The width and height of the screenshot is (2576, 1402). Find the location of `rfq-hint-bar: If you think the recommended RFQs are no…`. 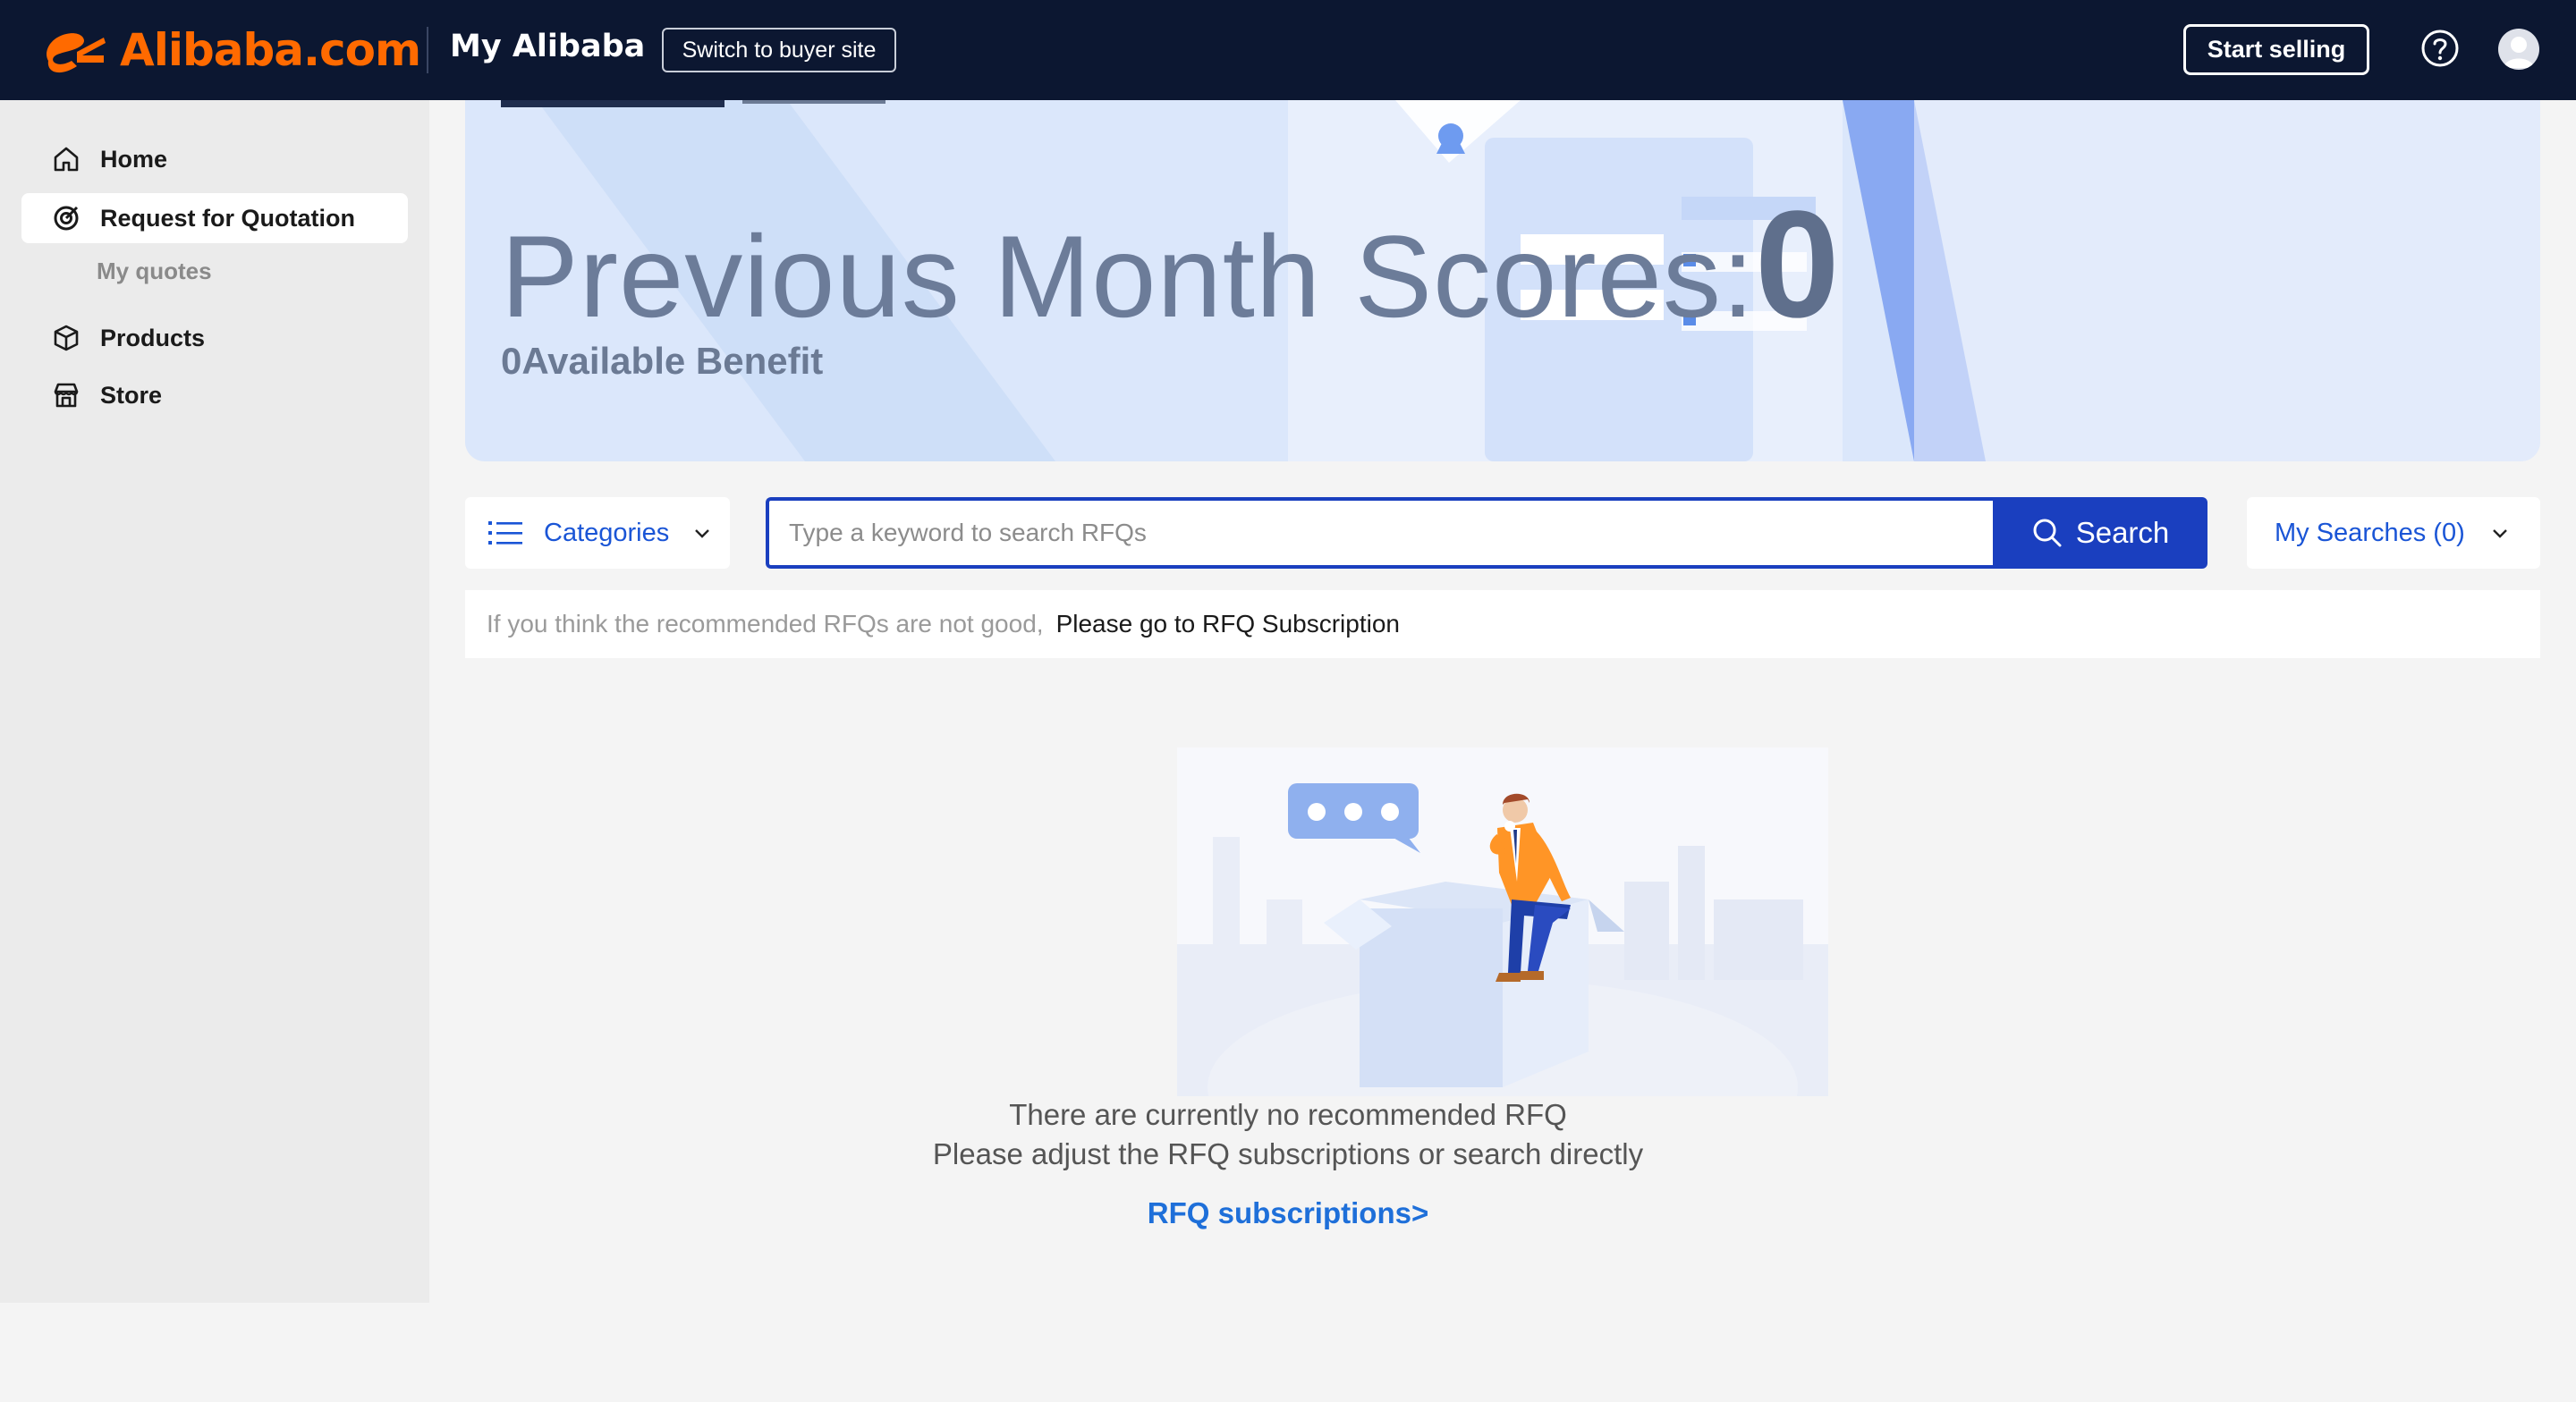

rfq-hint-bar: If you think the recommended RFQs are no… is located at coordinates (1502, 624).